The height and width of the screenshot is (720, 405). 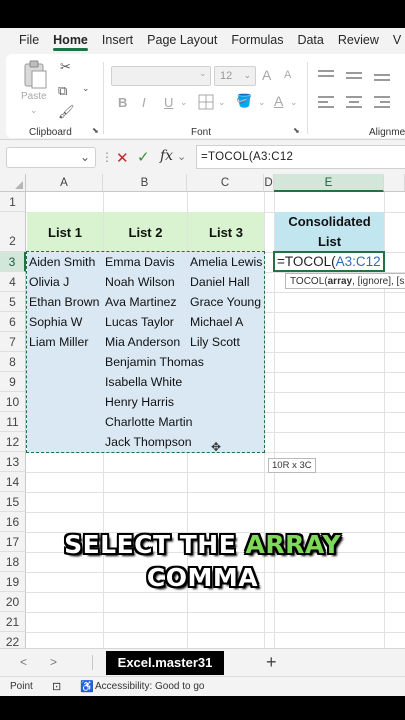 I want to click on row-header-4: 4, so click(x=13, y=282).